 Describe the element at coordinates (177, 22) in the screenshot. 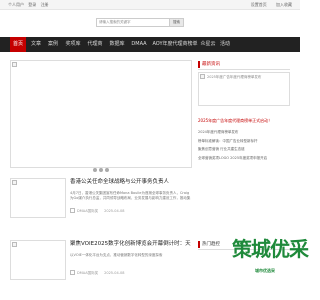

I see `search-button: 搜索` at that location.